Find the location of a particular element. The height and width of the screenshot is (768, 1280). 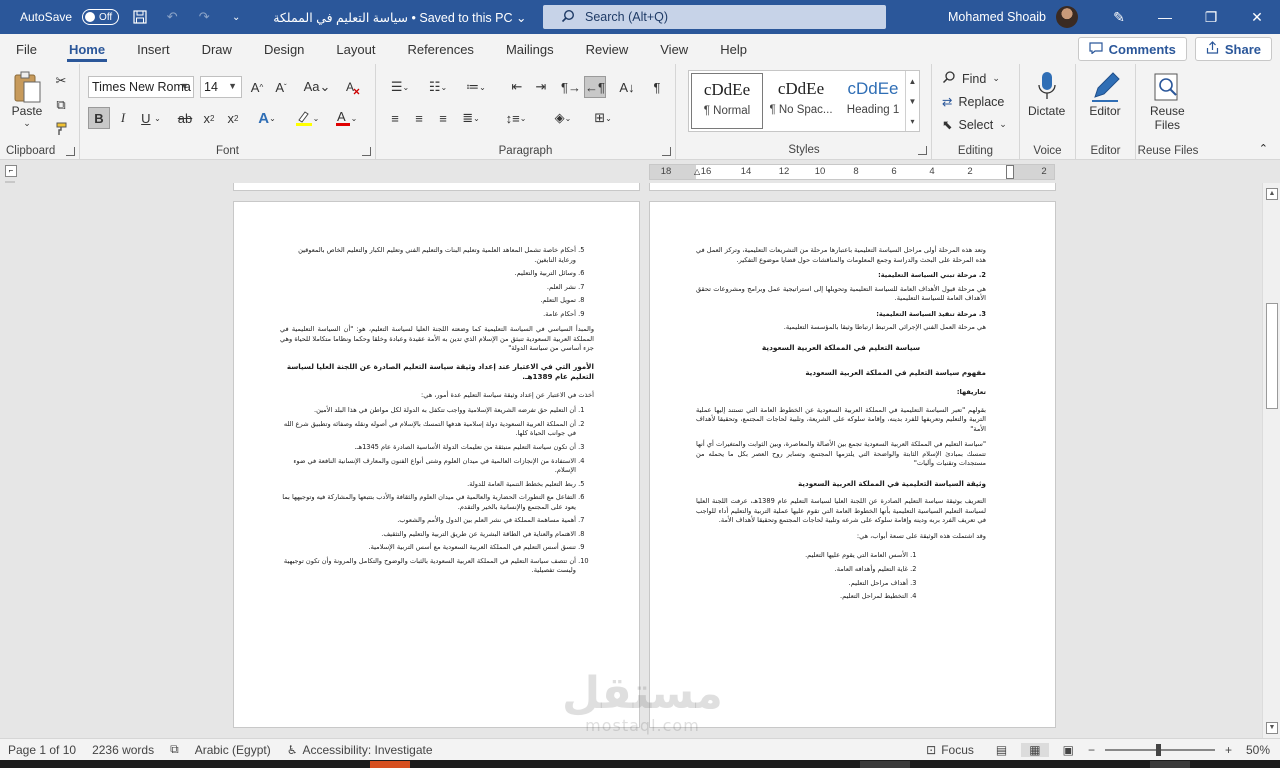

avatar is located at coordinates (1067, 17).